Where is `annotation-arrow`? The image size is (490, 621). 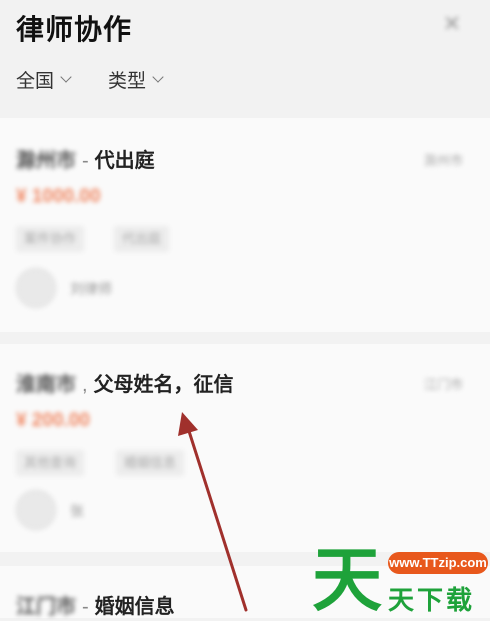 annotation-arrow is located at coordinates (213, 512).